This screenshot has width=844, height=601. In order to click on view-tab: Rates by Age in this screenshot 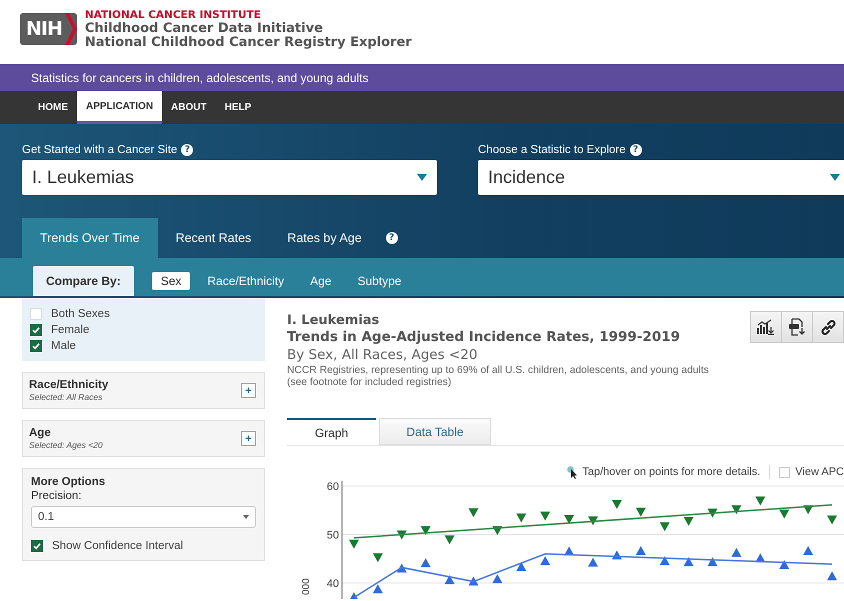, I will do `click(324, 238)`.